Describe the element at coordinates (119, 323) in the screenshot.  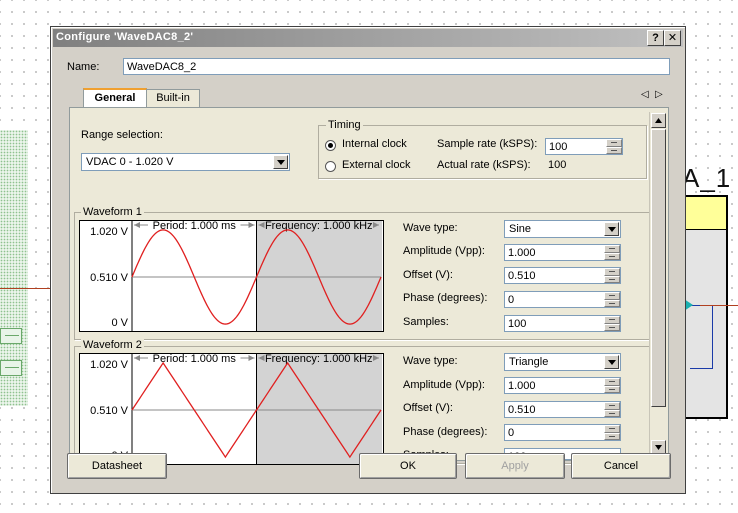
I see `waveform1-y-tick-label: 0 V` at that location.